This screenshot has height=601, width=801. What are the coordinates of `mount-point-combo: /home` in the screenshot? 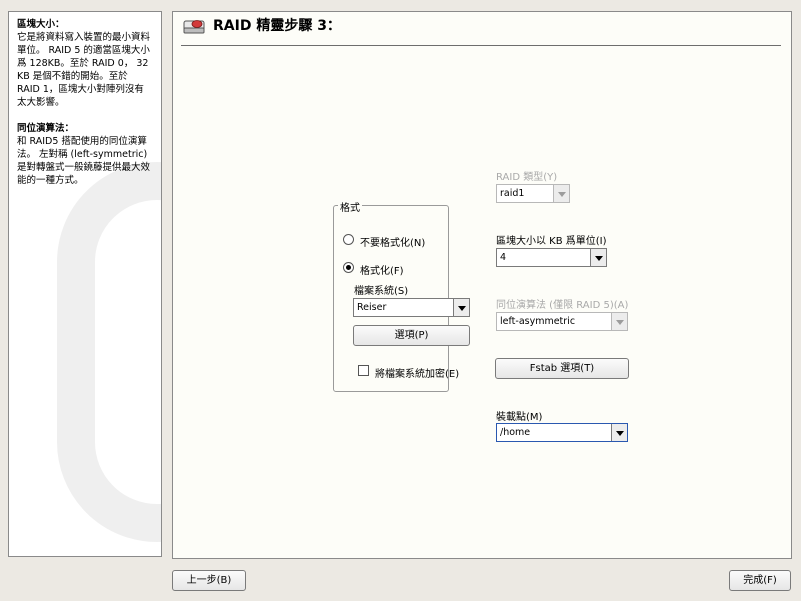 It's located at (562, 432).